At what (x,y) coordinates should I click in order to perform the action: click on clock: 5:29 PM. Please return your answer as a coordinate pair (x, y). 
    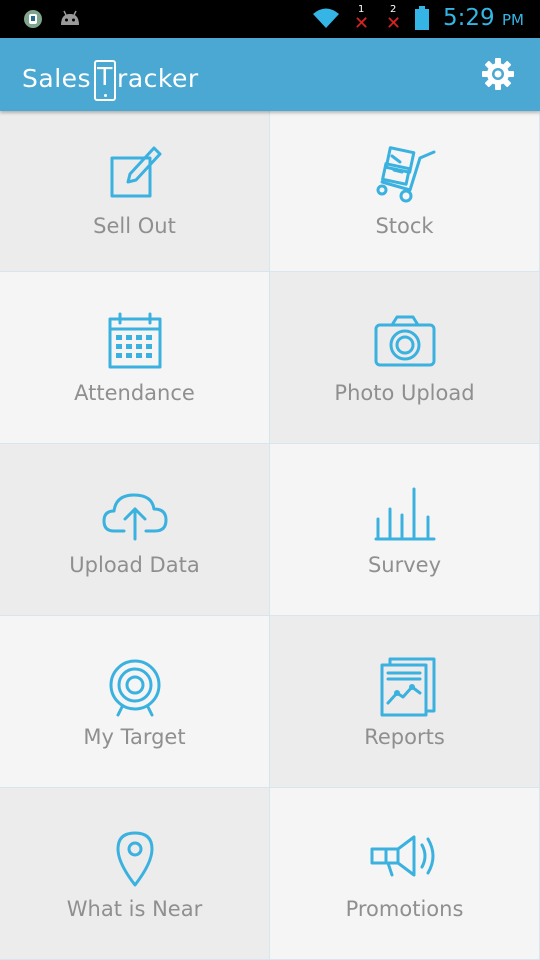
    Looking at the image, I should click on (483, 18).